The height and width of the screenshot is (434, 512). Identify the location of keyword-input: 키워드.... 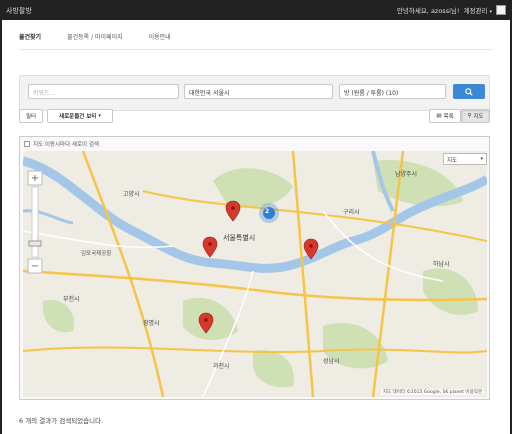
(103, 91).